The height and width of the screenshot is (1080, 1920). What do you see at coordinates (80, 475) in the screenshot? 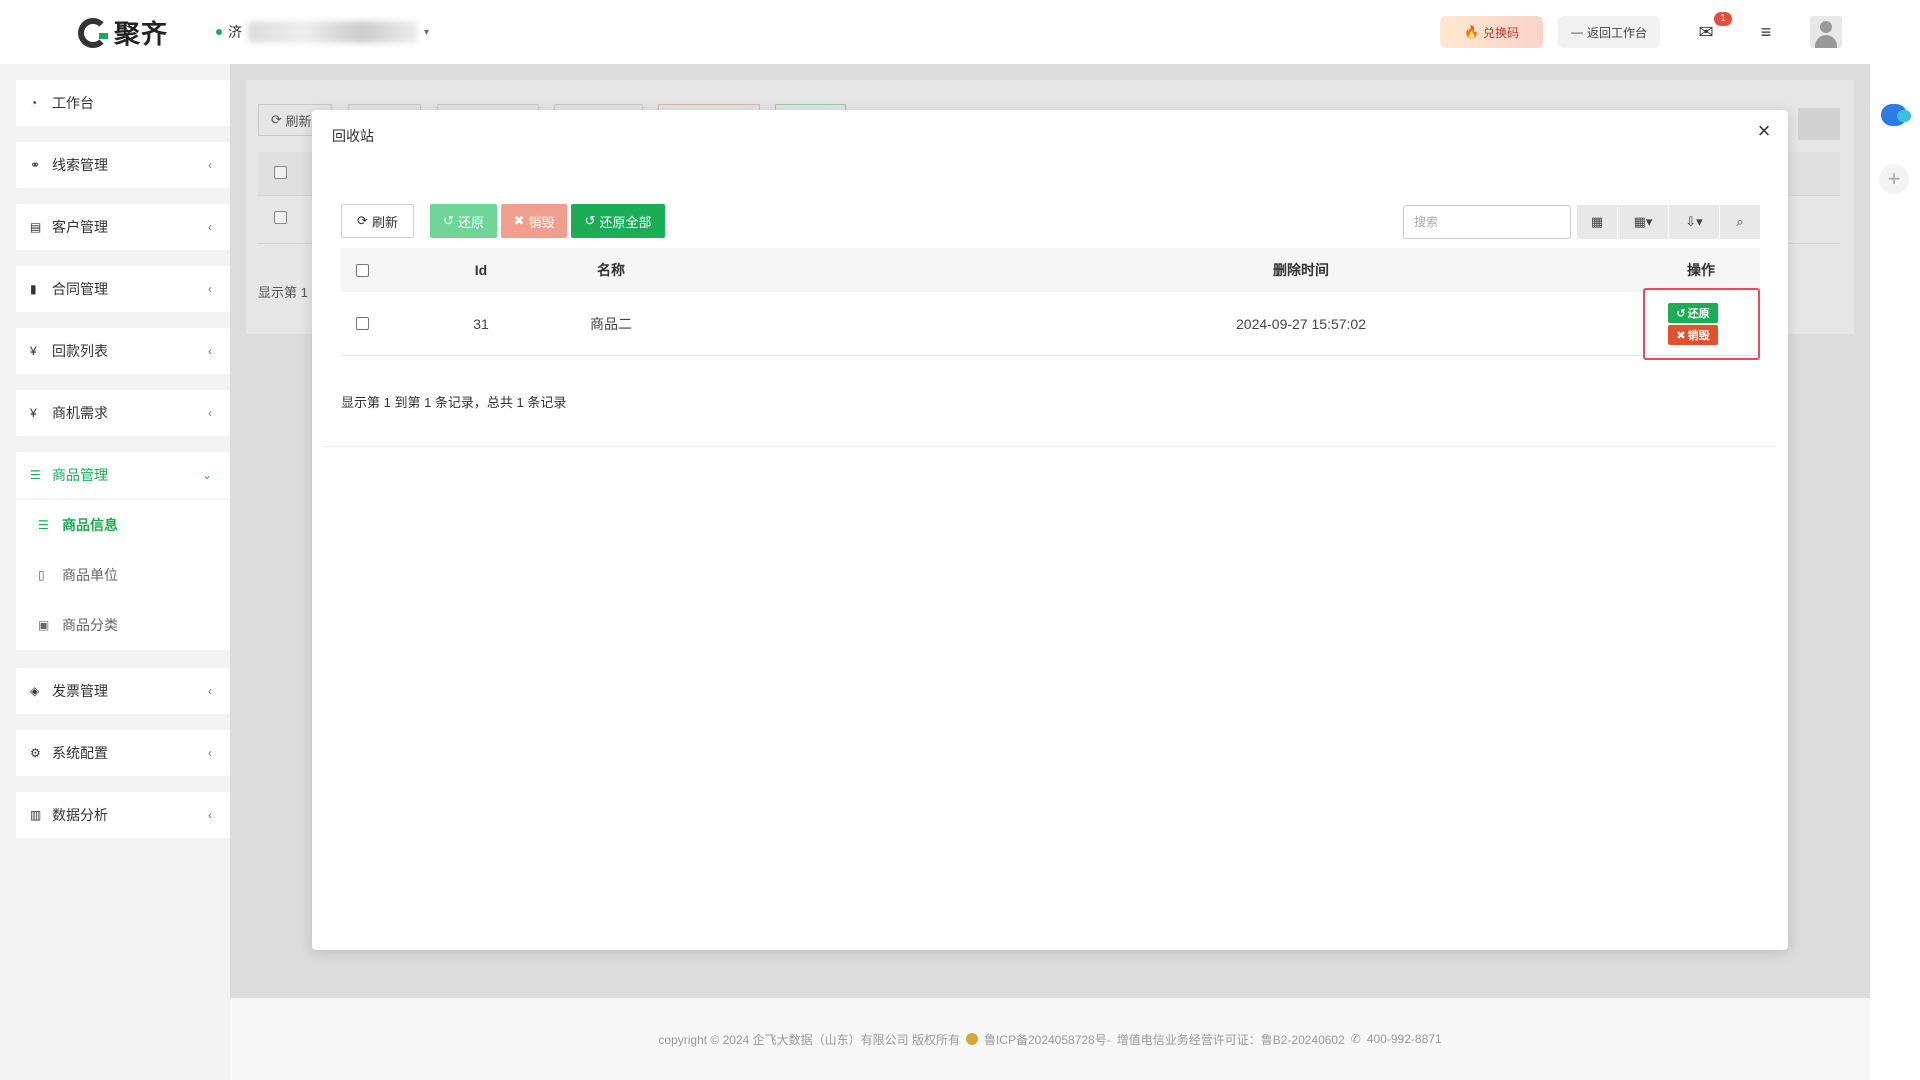
I see `sidebar-item-label: 商品管理` at bounding box center [80, 475].